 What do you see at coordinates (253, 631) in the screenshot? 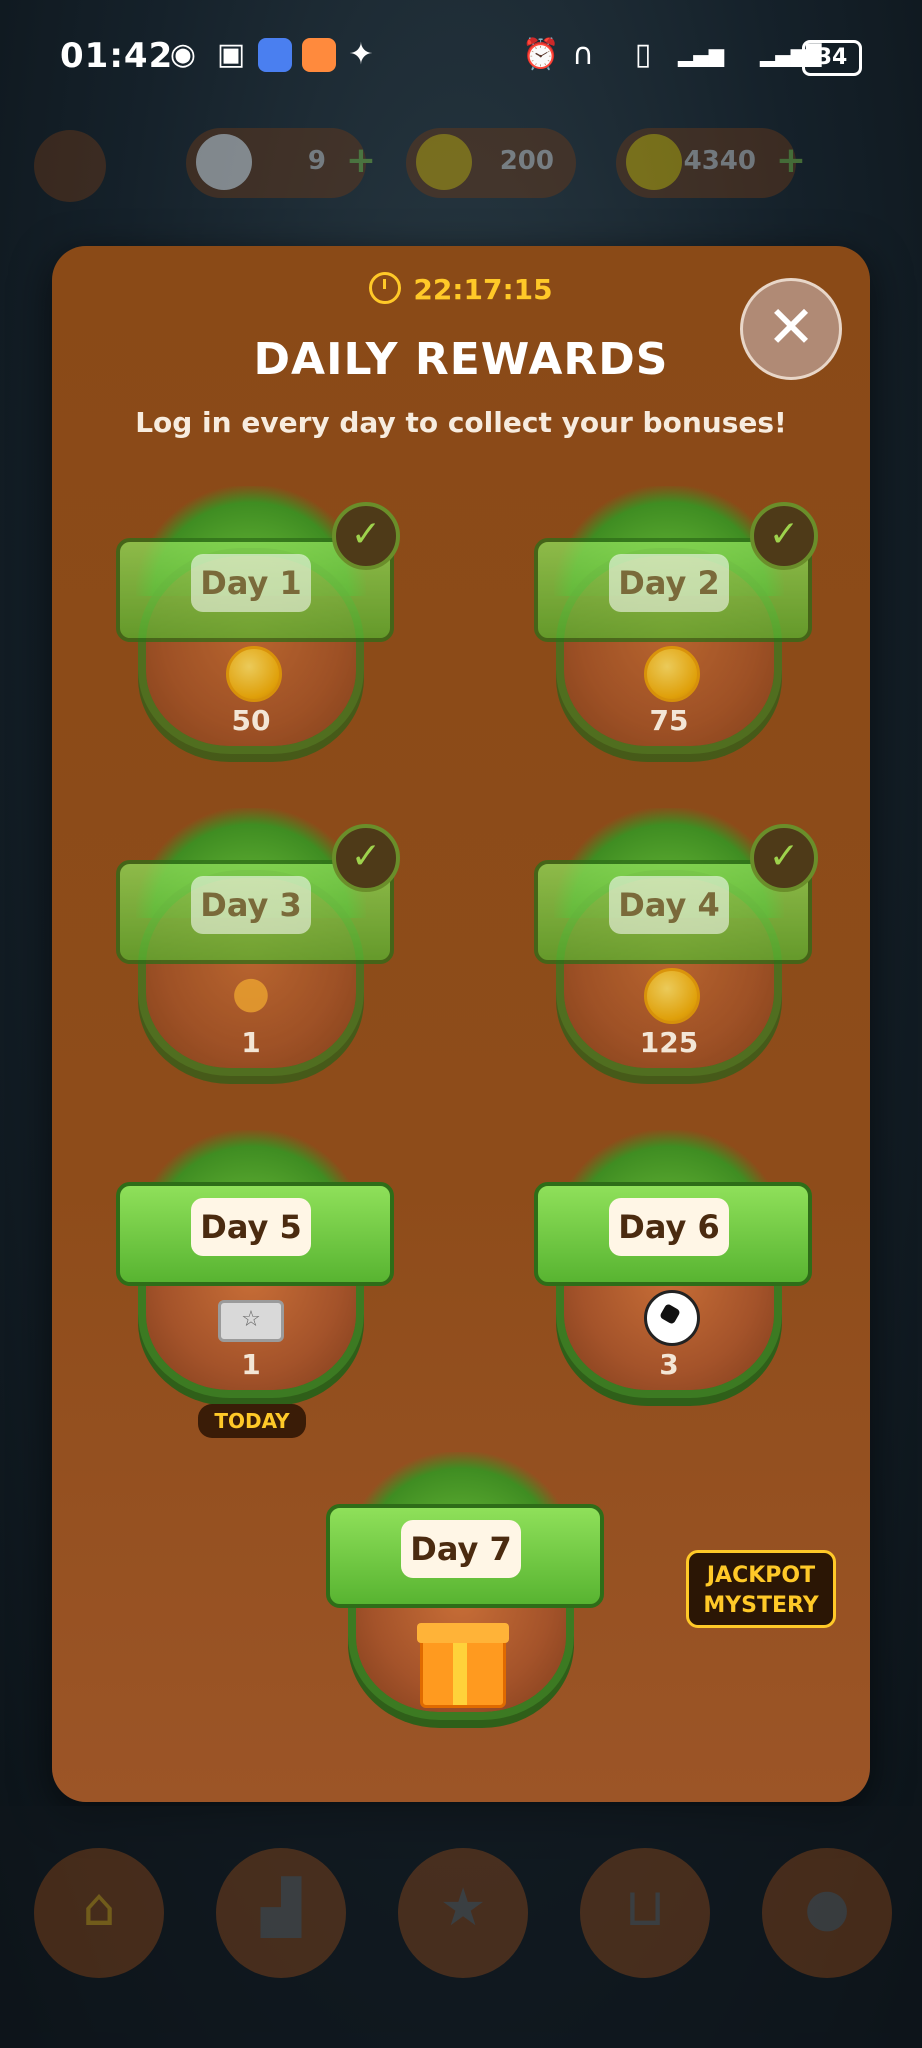
I see `day-card-1: Day 1 50 ✓` at bounding box center [253, 631].